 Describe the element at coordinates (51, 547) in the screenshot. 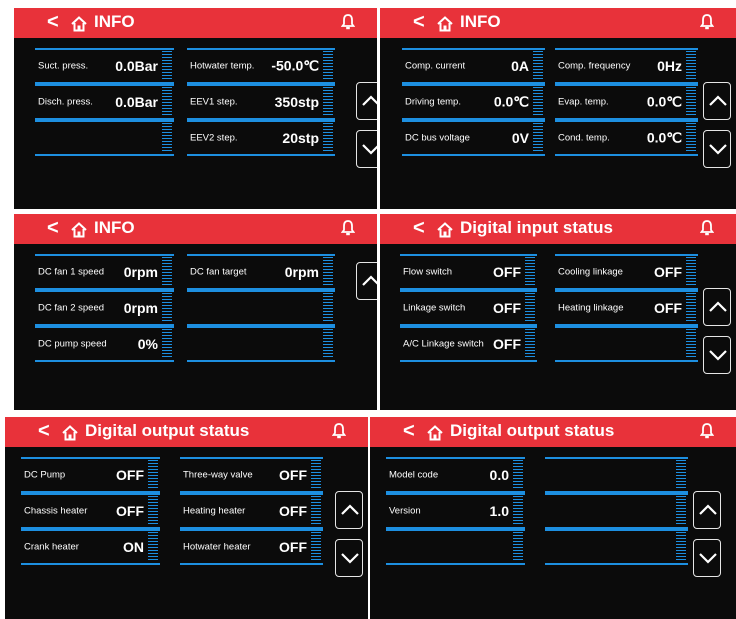

I see `row-label: Crank heater` at that location.